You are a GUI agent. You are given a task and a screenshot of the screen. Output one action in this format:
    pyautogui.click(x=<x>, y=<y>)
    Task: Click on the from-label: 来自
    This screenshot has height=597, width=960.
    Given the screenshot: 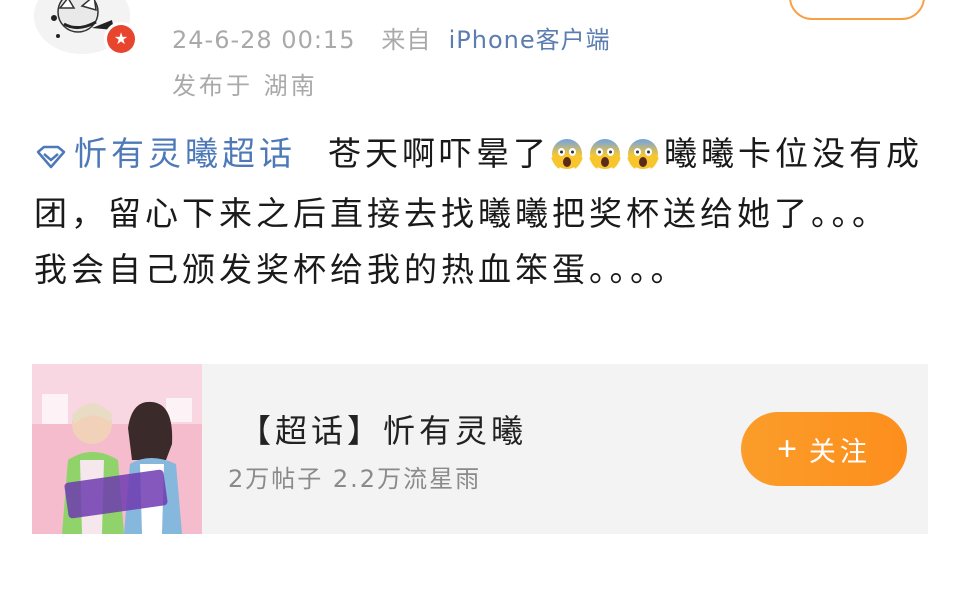 What is the action you would take?
    pyautogui.click(x=406, y=40)
    